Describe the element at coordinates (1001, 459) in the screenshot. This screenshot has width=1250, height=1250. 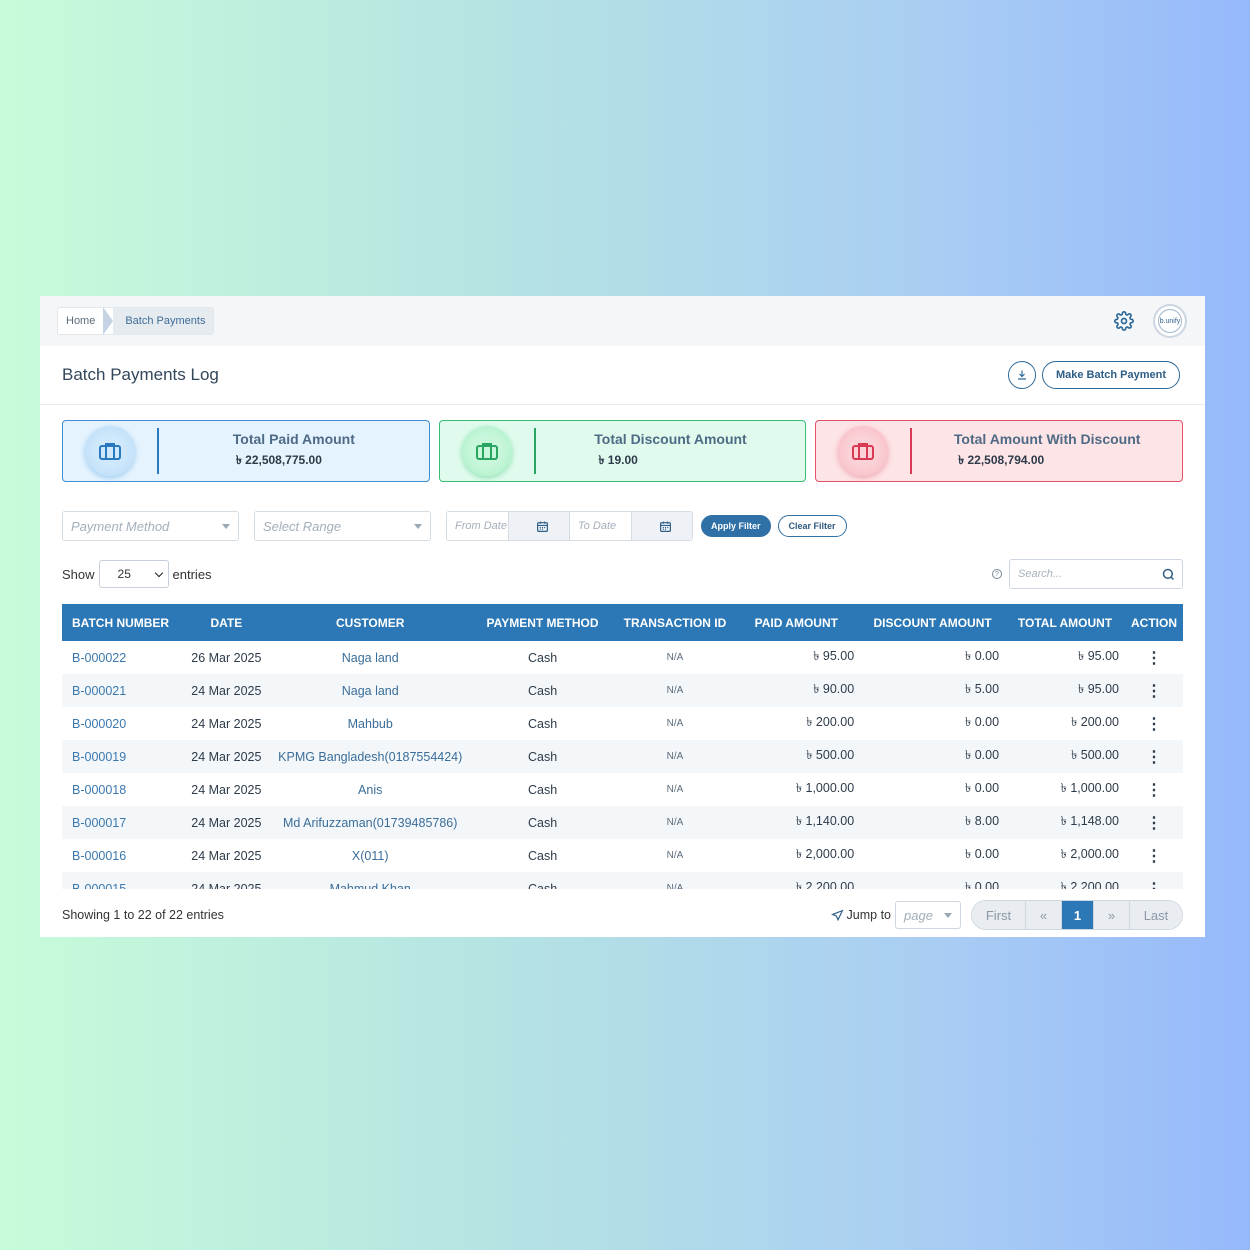
I see `card-value: ৳ 22,508,794.00` at that location.